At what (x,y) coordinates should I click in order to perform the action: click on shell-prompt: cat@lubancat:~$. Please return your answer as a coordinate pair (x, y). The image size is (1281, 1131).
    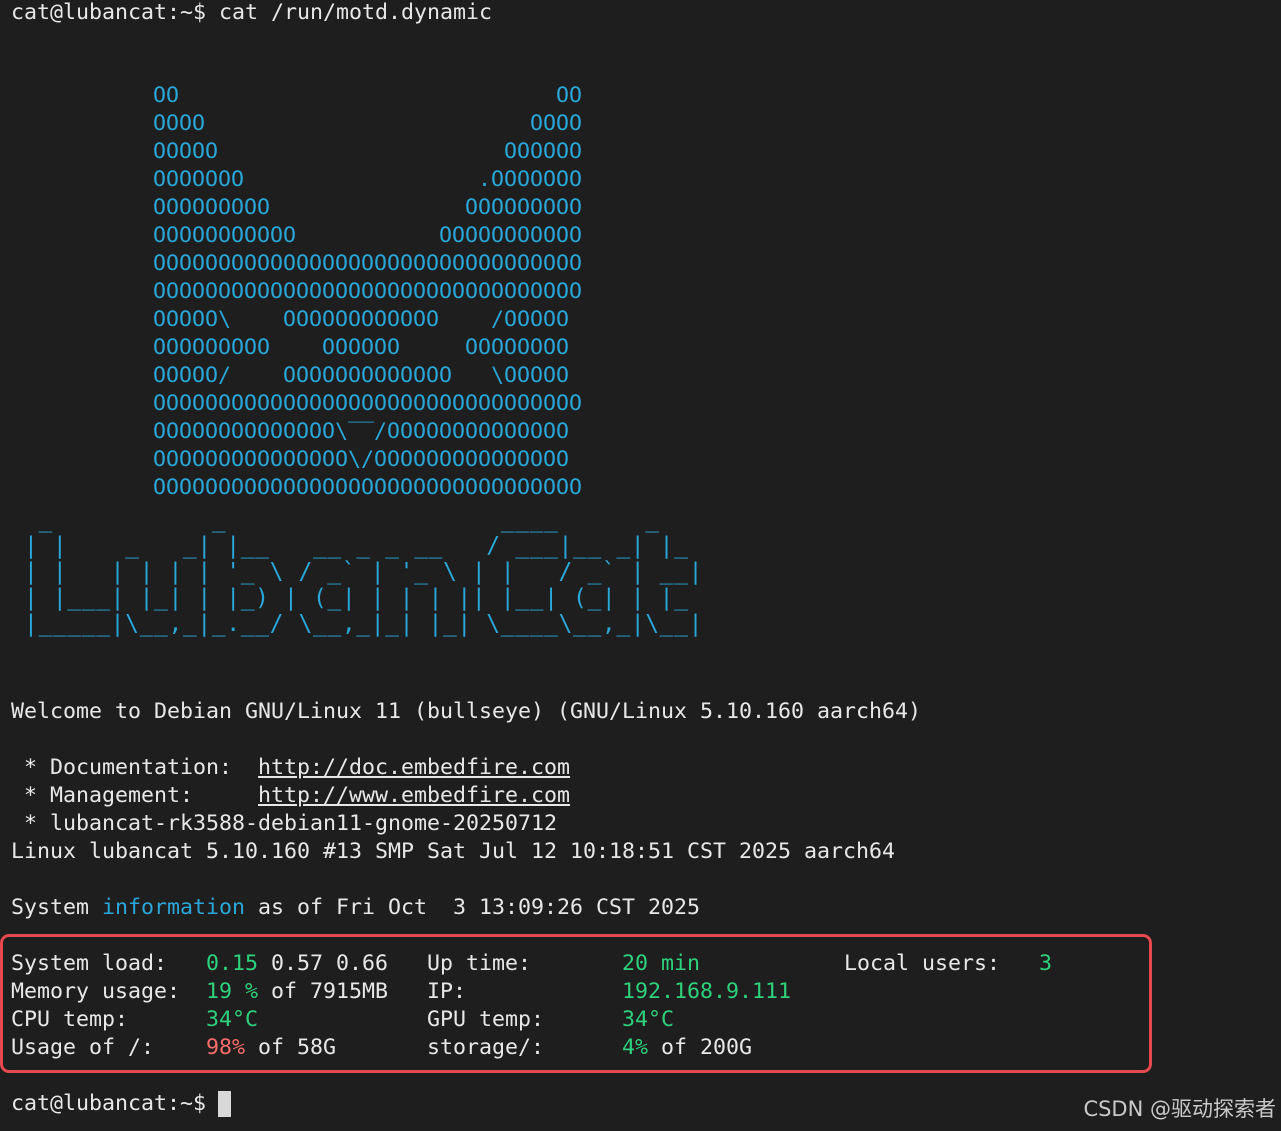
    Looking at the image, I should click on (109, 12).